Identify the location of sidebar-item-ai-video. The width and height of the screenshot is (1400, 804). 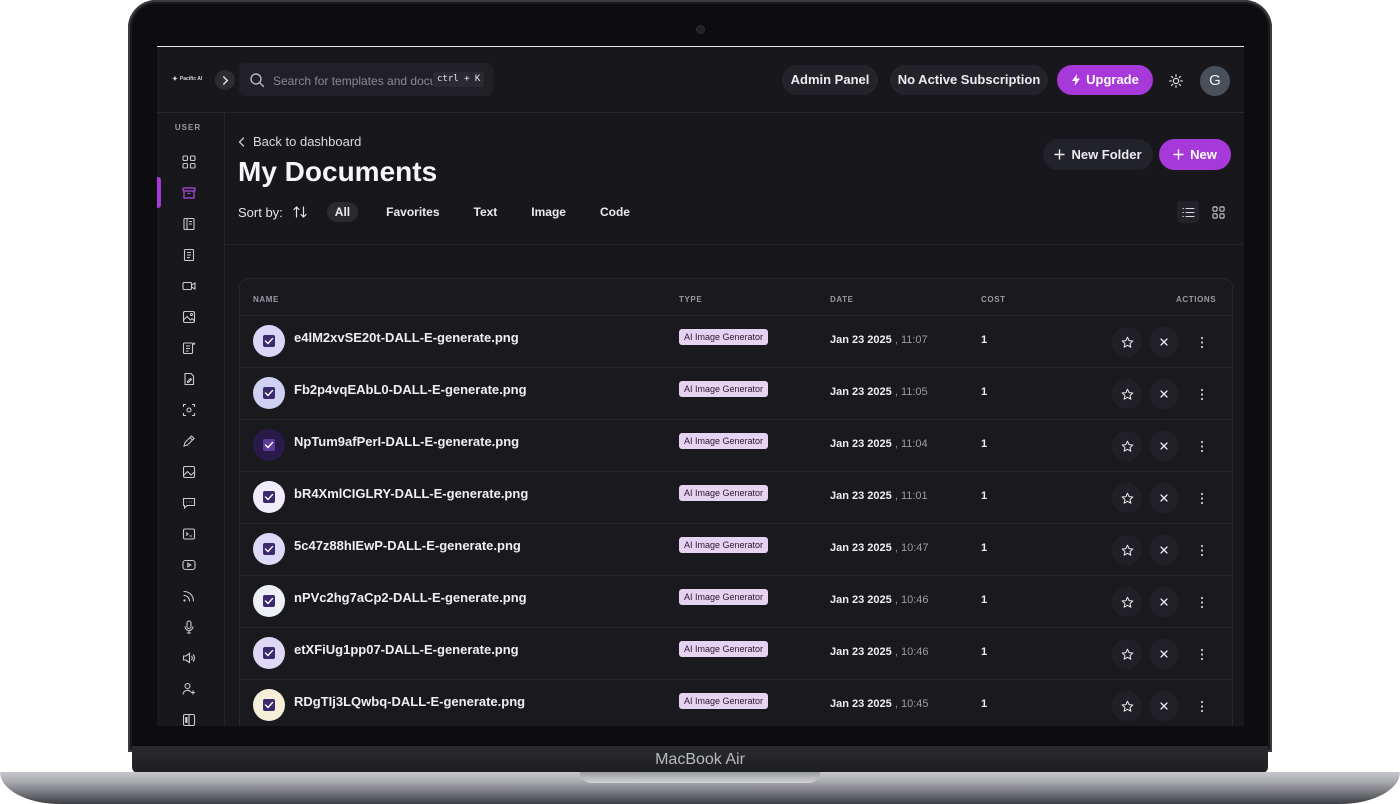
(189, 286).